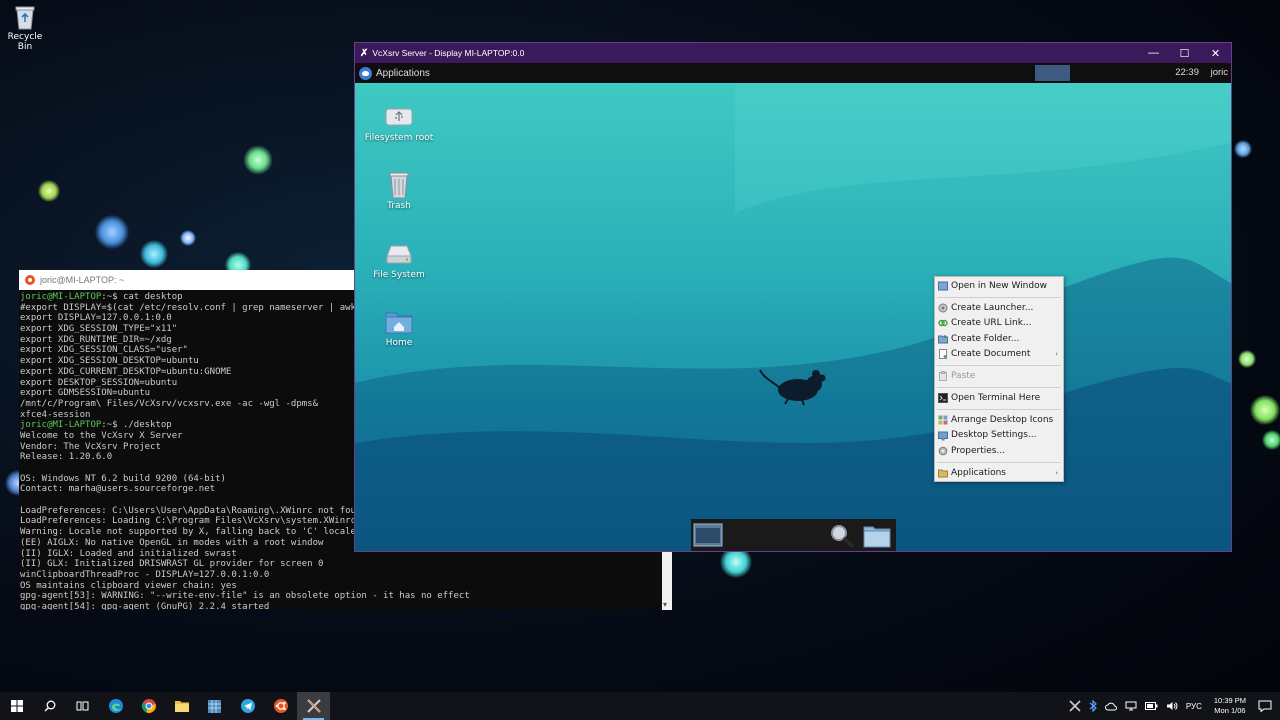 The image size is (1280, 720). What do you see at coordinates (943, 286) in the screenshot?
I see `window-icon` at bounding box center [943, 286].